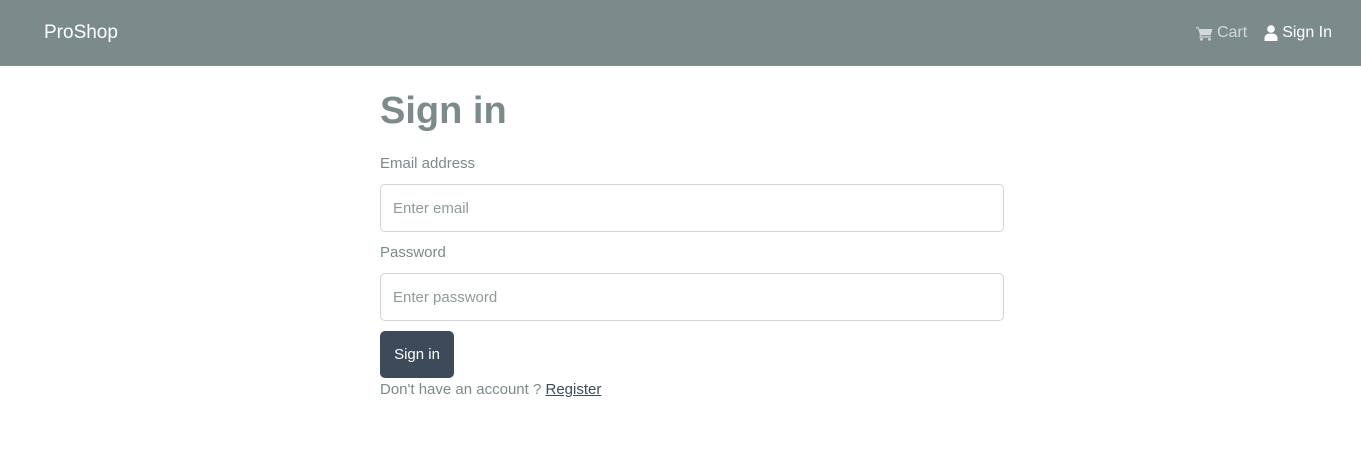 Image resolution: width=1361 pixels, height=453 pixels. I want to click on top-navbar: ProShop Cart Sign In, so click(680, 33).